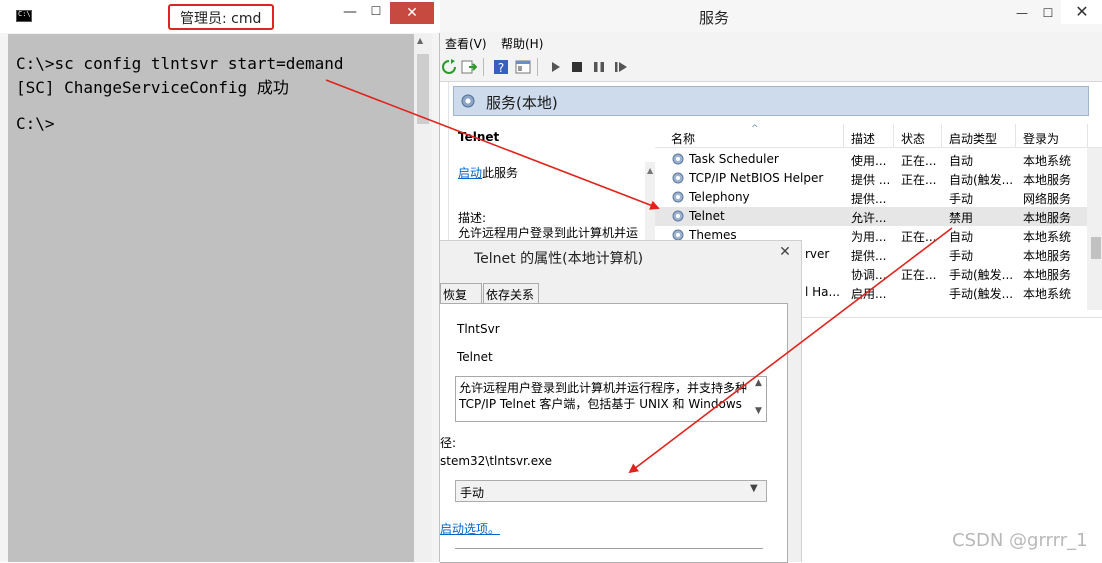 This screenshot has width=1102, height=563. I want to click on dialog-close-button: ✕, so click(785, 254).